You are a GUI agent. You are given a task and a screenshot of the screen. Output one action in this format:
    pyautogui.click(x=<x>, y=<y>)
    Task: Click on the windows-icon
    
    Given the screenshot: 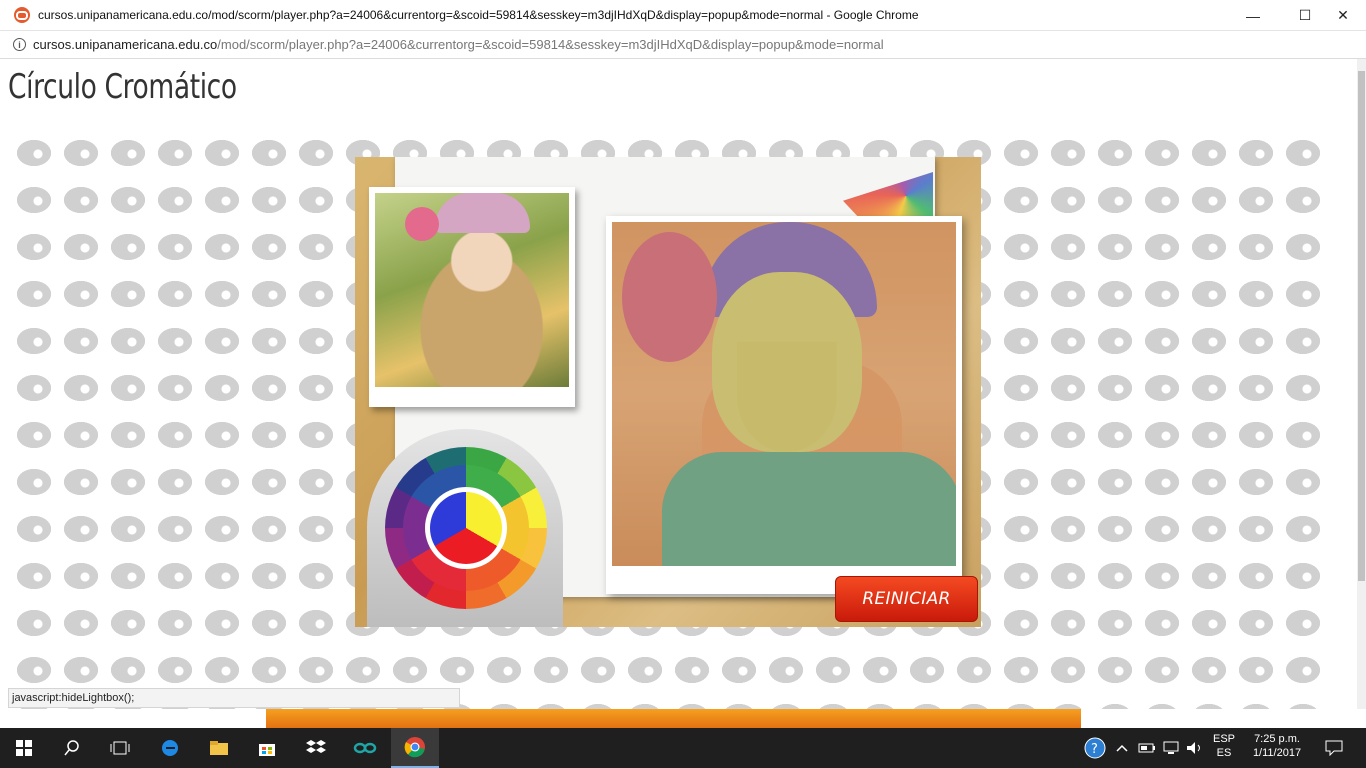 What is the action you would take?
    pyautogui.click(x=24, y=748)
    